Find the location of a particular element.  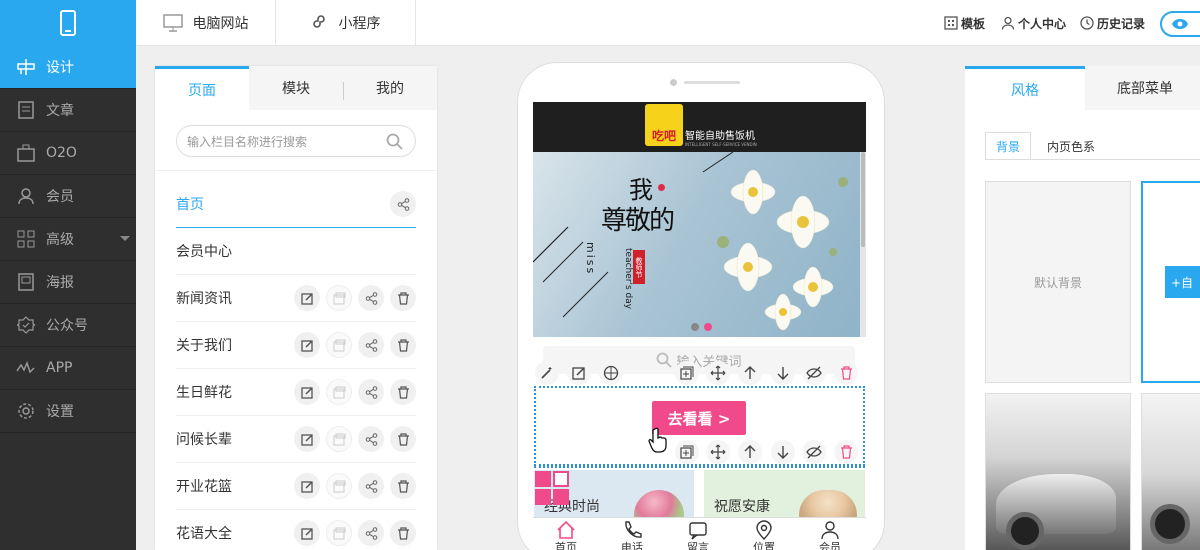

sidebar-item-design: 设计 is located at coordinates (68, 67).